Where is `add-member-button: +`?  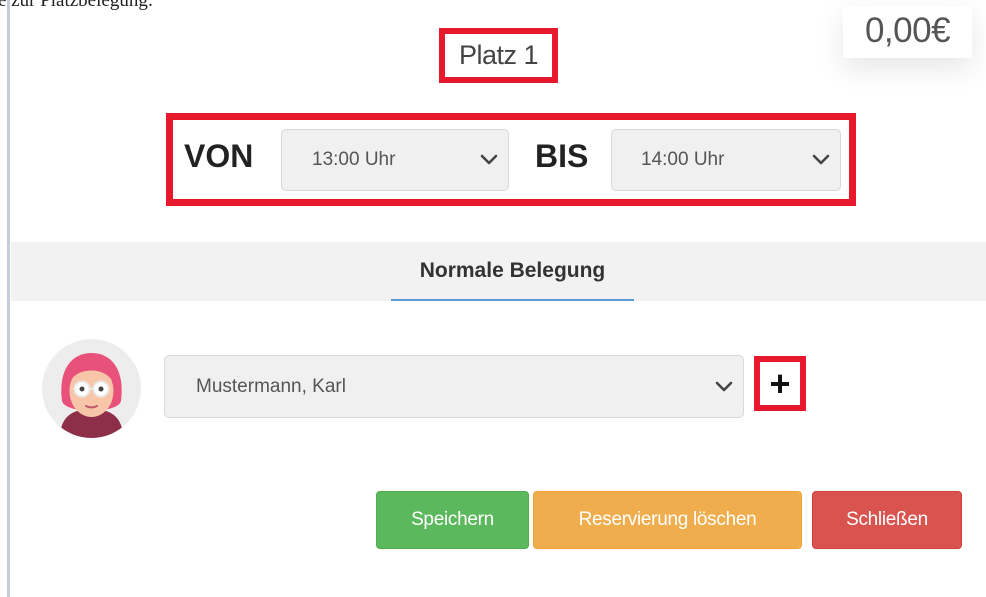 add-member-button: + is located at coordinates (780, 383).